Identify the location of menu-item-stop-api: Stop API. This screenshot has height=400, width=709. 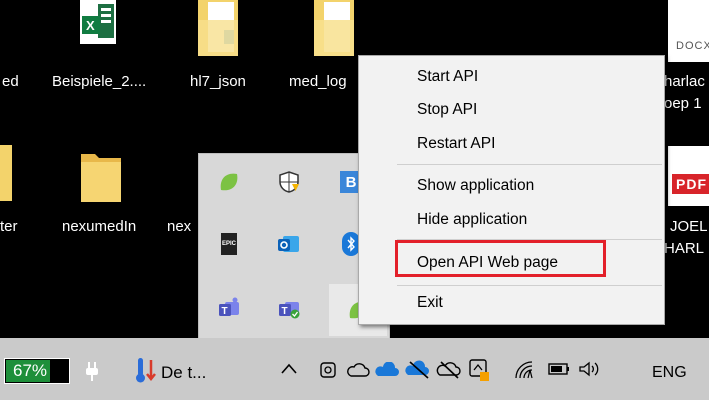
(447, 110).